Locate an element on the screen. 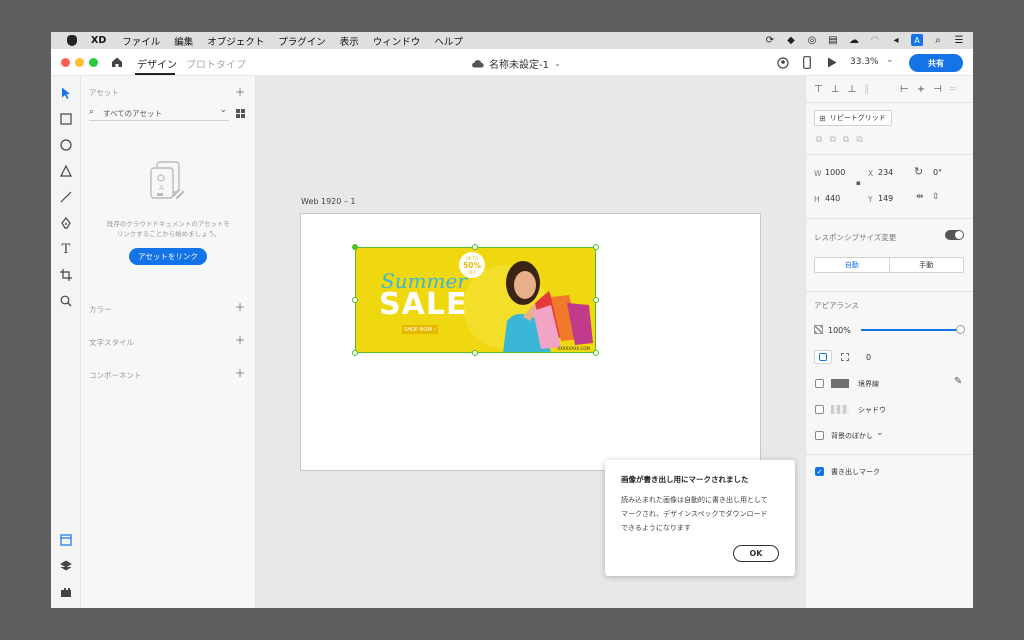 The height and width of the screenshot is (640, 1024). resize-handle-top-right is located at coordinates (596, 247).